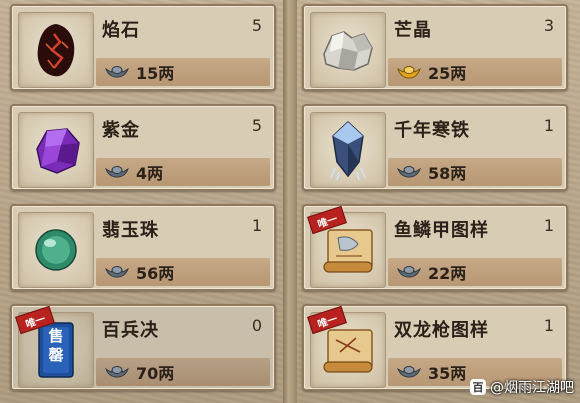 This screenshot has height=403, width=580. I want to click on jade-pearl-icon, so click(56, 250).